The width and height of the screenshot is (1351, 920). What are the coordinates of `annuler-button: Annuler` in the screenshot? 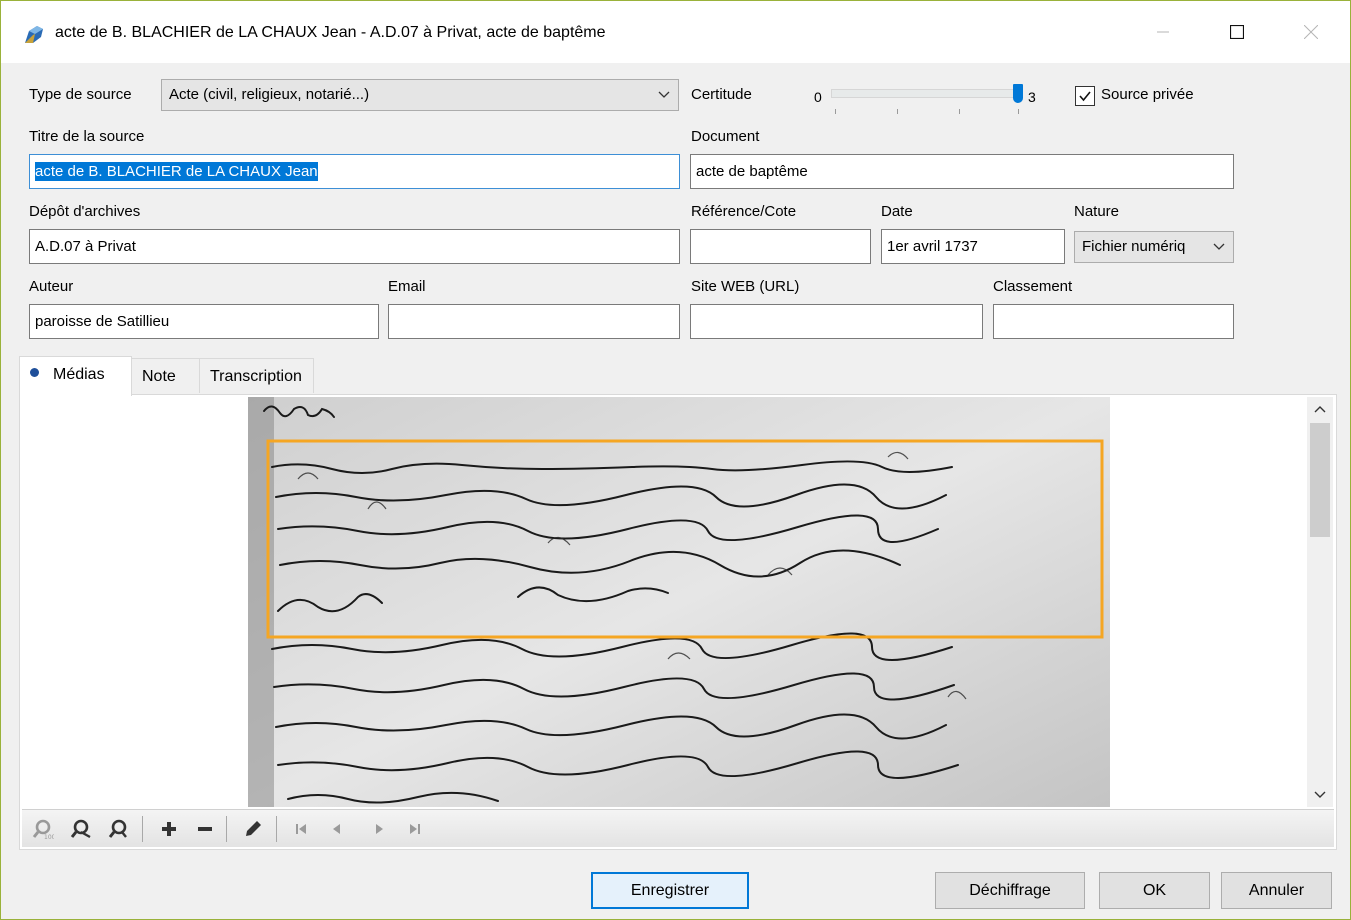 It's located at (1276, 890).